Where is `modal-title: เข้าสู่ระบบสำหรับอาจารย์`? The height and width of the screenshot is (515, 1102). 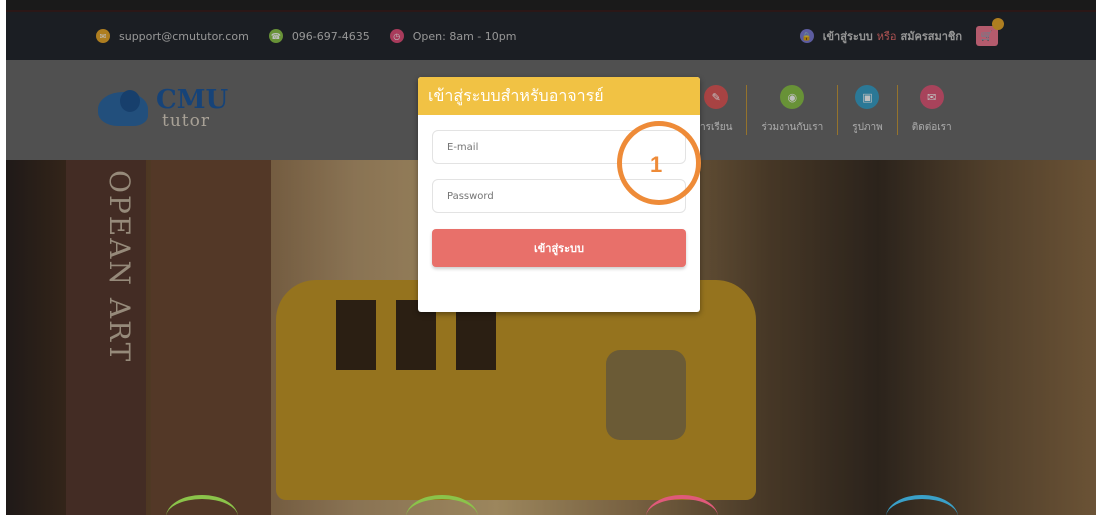
modal-title: เข้าสู่ระบบสำหรับอาจารย์ is located at coordinates (559, 96).